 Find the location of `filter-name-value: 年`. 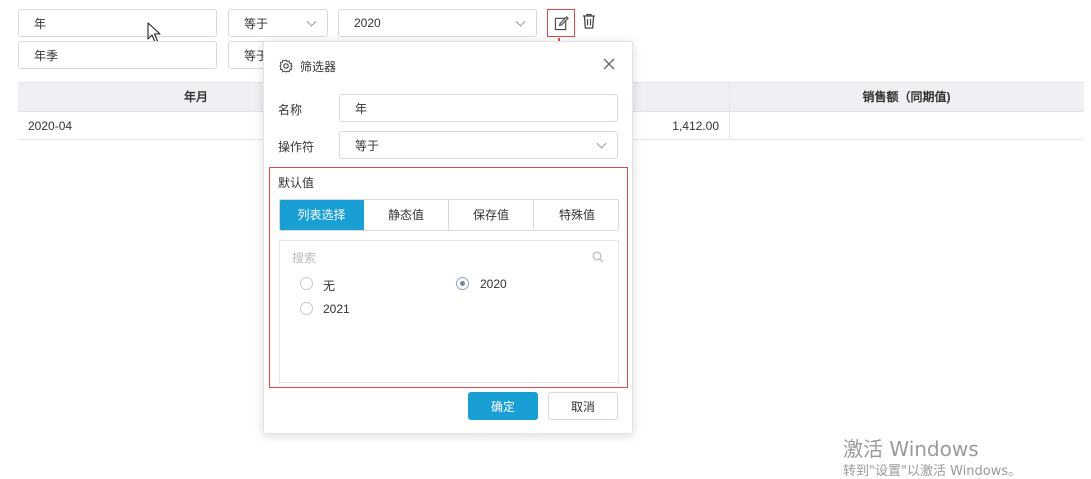

filter-name-value: 年 is located at coordinates (40, 23).